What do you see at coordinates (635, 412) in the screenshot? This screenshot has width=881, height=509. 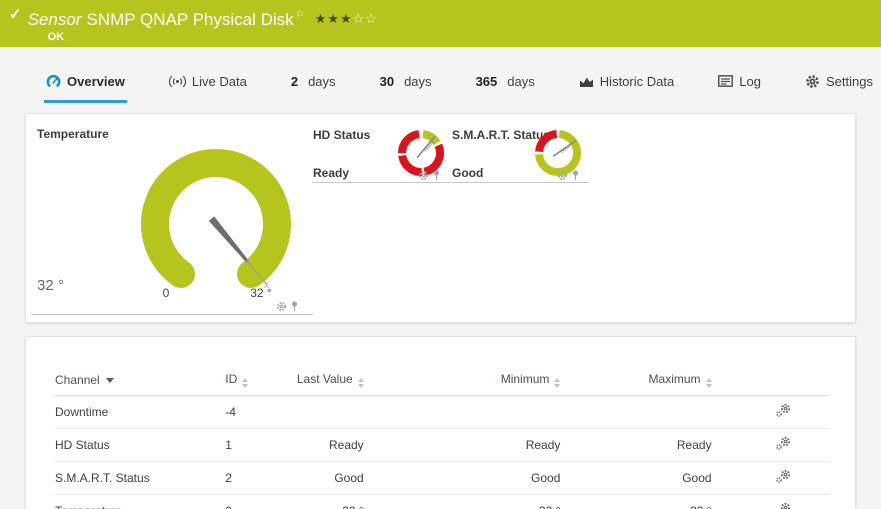 I see `cell-maximum` at bounding box center [635, 412].